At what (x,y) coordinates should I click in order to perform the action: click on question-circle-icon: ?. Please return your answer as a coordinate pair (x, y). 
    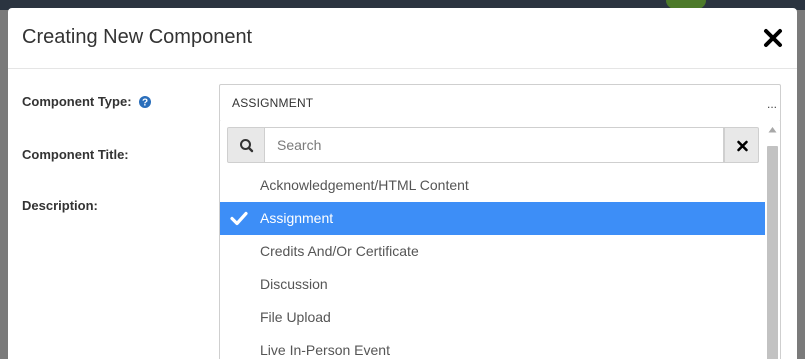
    Looking at the image, I should click on (145, 101).